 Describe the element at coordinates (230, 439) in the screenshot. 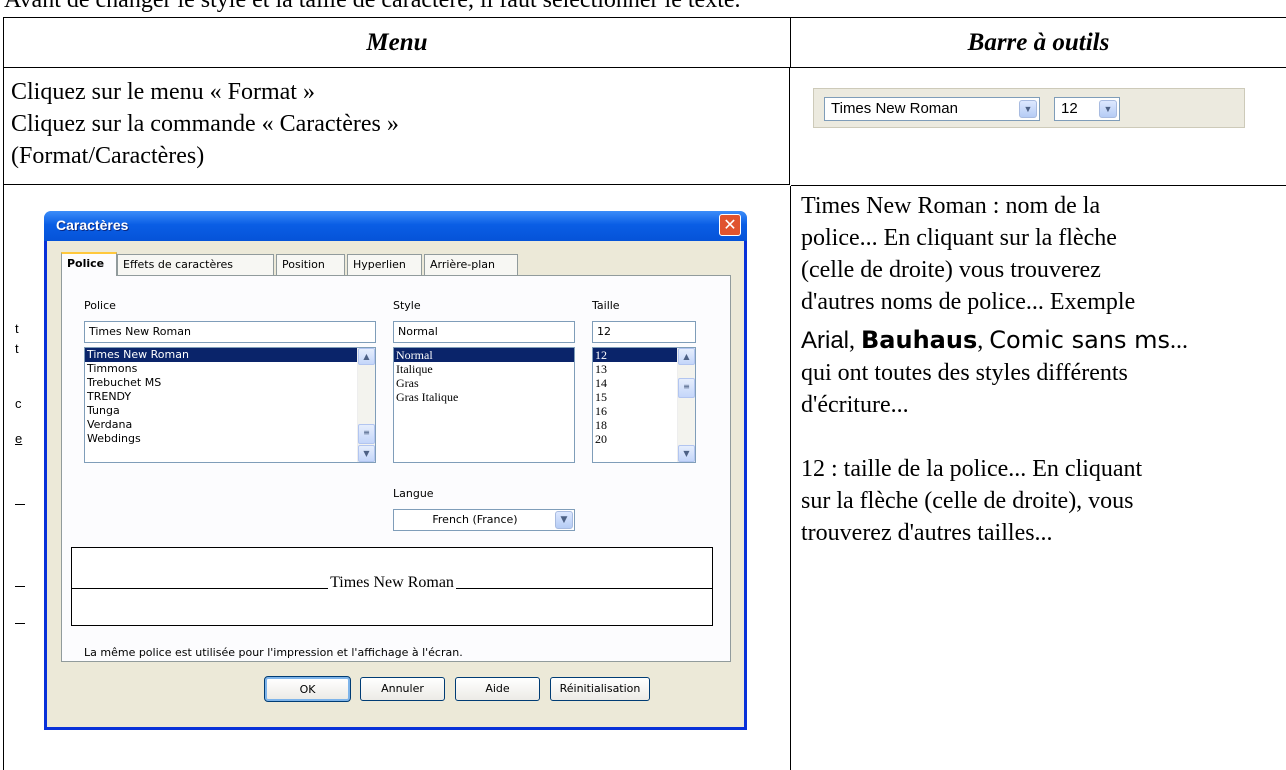

I see `list-item: Webdings` at that location.